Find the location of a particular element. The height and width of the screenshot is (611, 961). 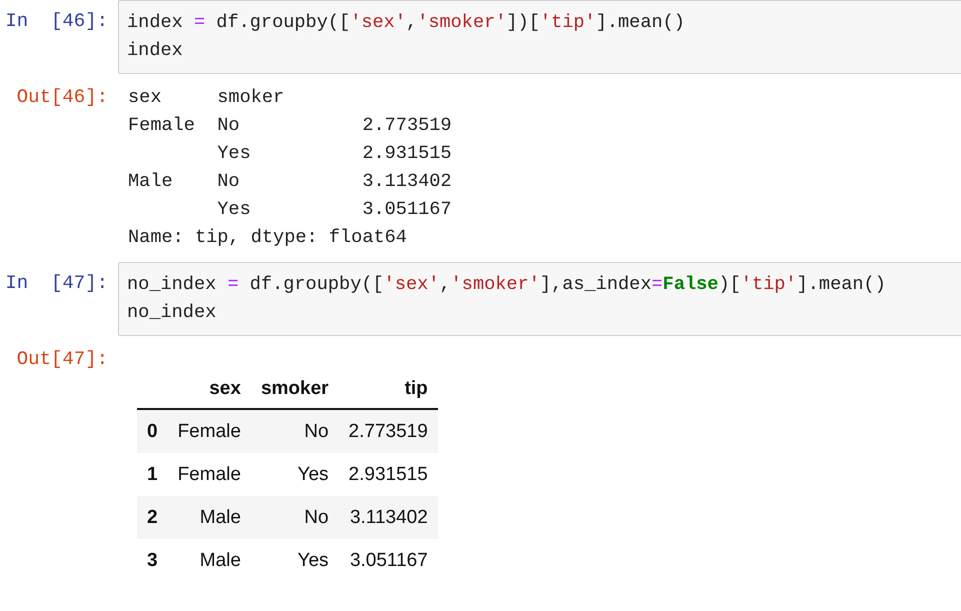

code-cell: index = df.groupby(['sex','smoker'])['tip'].mean() index is located at coordinates (539, 37).